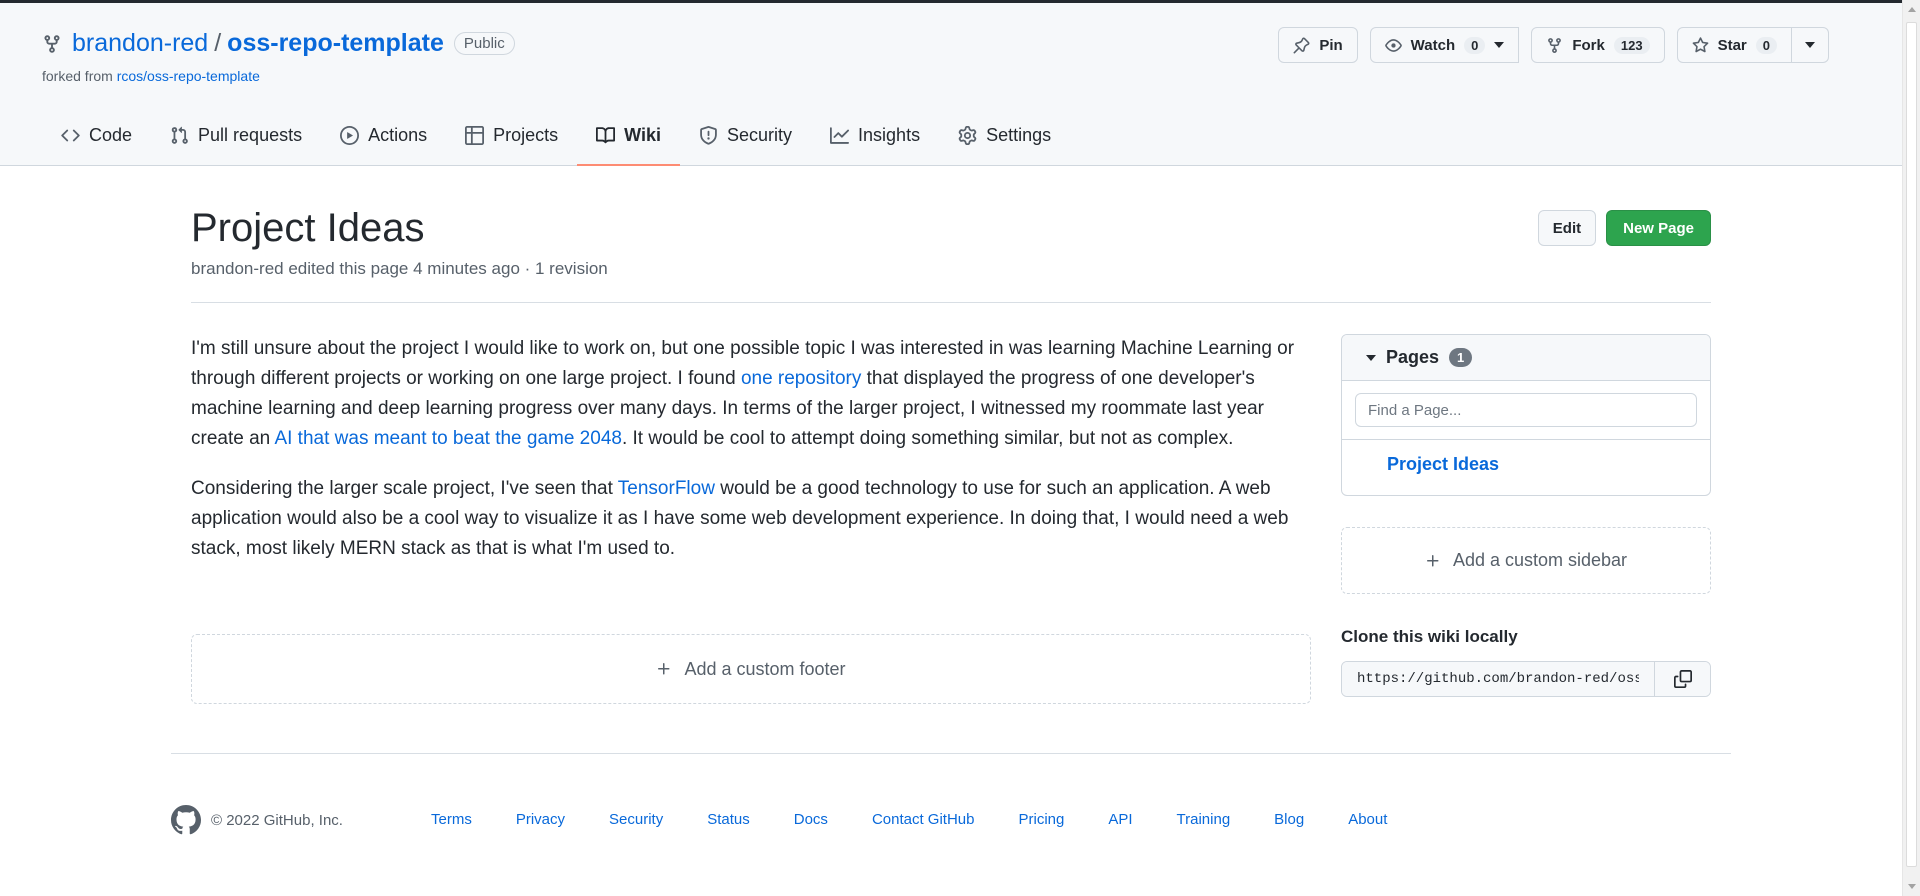 The height and width of the screenshot is (896, 1920). What do you see at coordinates (1367, 819) in the screenshot?
I see `footer-link-about: About` at bounding box center [1367, 819].